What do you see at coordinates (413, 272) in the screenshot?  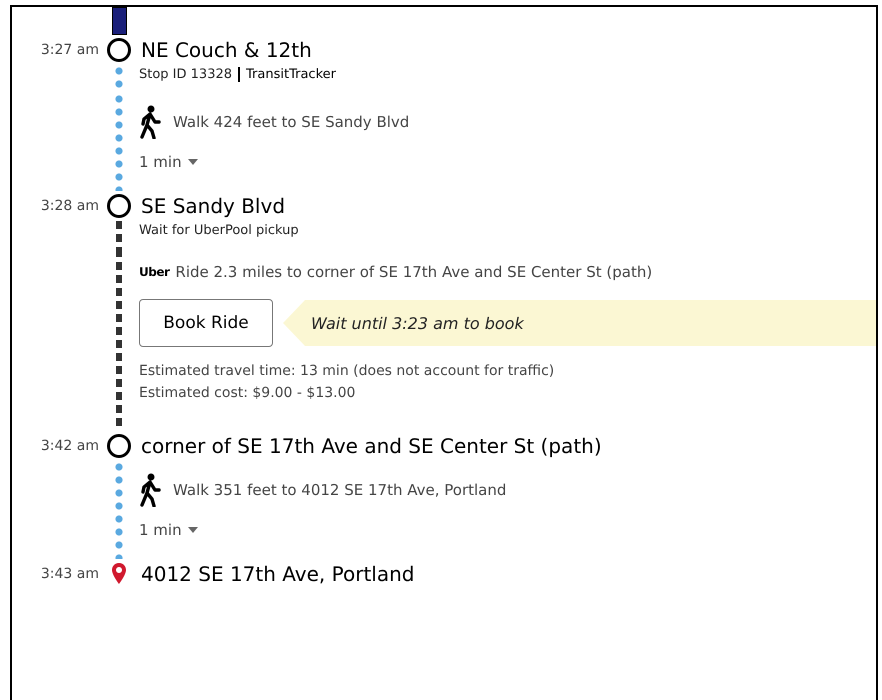 I see `ride-directions: Ride 2.3 miles to corner of SE 17th Ave and SE Center St (path)` at bounding box center [413, 272].